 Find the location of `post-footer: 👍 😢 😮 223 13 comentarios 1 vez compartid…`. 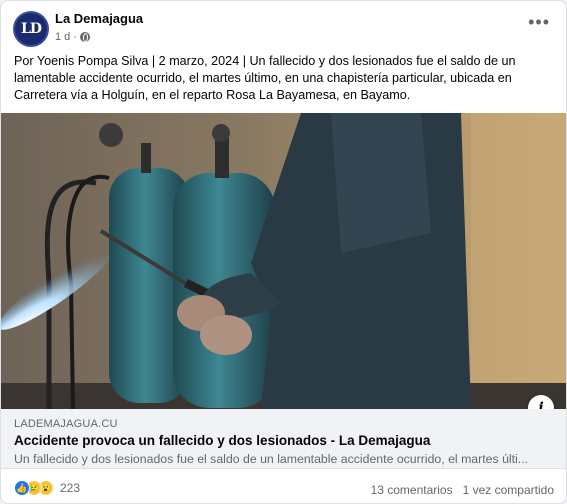

post-footer: 👍 😢 😮 223 13 comentarios 1 vez compartid… is located at coordinates (283, 490).